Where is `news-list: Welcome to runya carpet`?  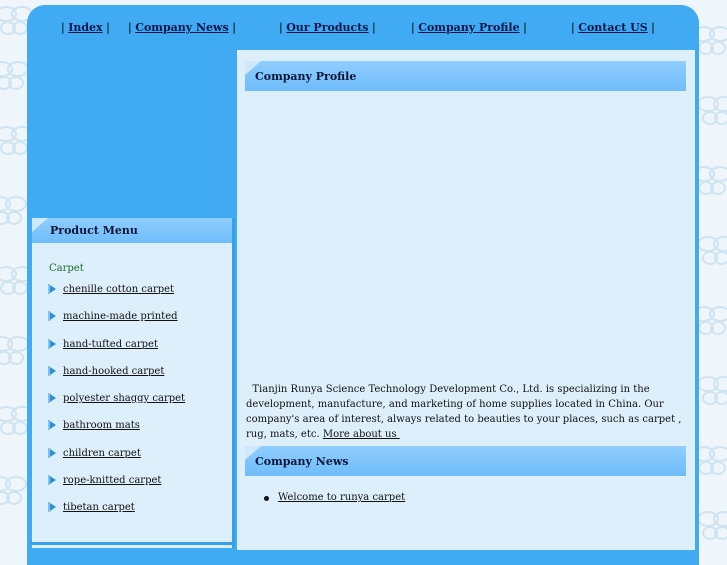 news-list: Welcome to runya carpet is located at coordinates (333, 497).